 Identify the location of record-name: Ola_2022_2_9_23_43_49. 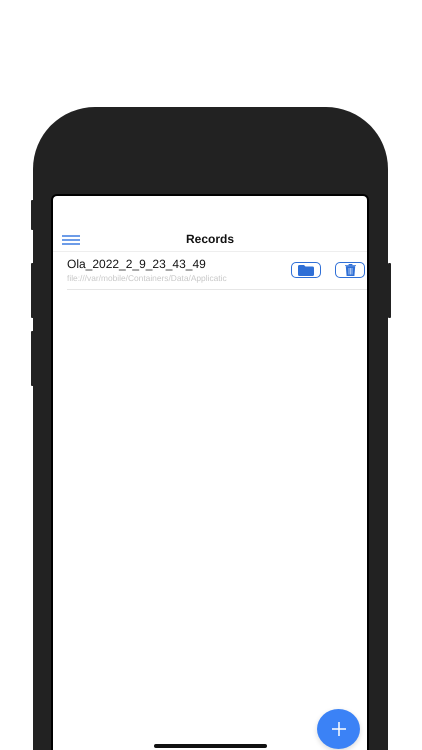
(137, 264).